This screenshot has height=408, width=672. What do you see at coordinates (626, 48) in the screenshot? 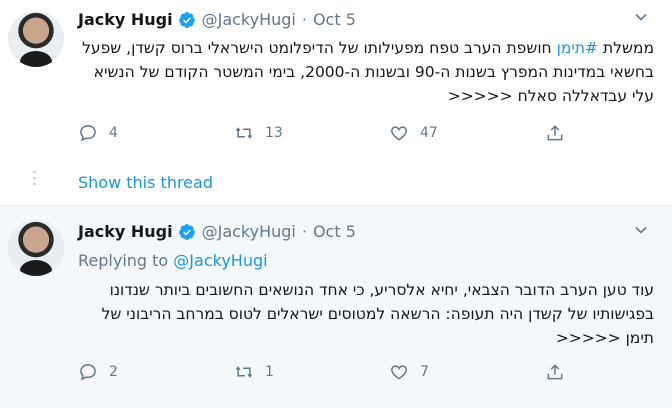
I see `tweet-text-part: ממשלת` at bounding box center [626, 48].